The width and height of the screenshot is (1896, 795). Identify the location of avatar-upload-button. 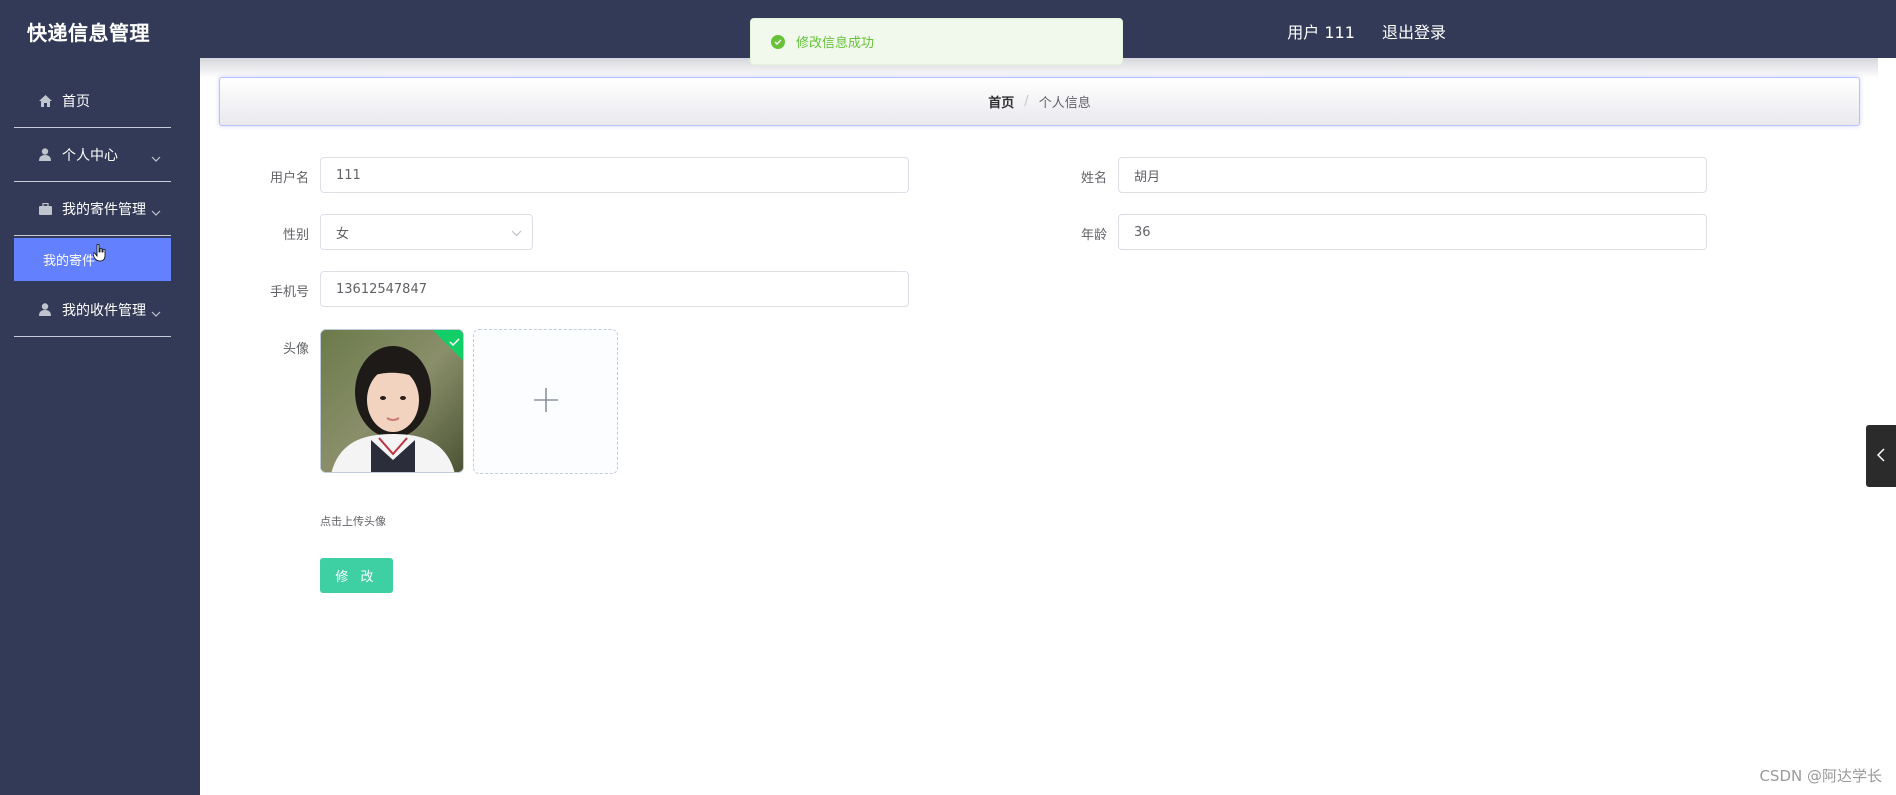
(545, 401).